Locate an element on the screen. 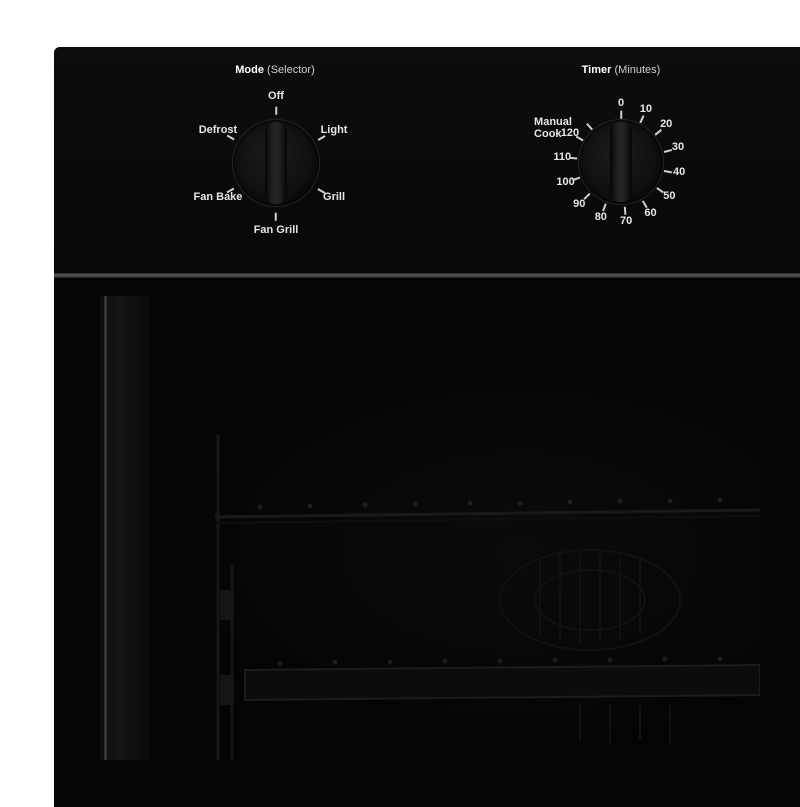 The height and width of the screenshot is (807, 800). timer-label-20: 20 is located at coordinates (666, 124).